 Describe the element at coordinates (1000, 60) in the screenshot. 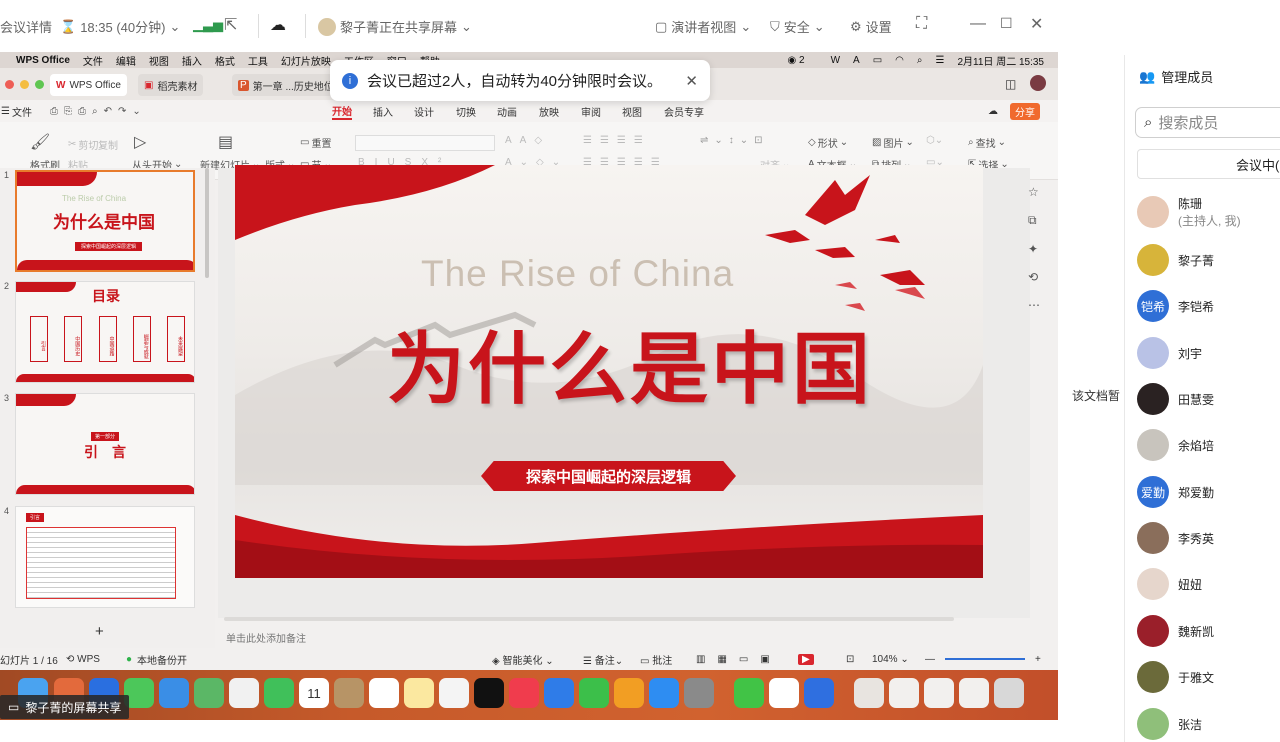

I see `clock: 2月11日 周二 15:35` at that location.